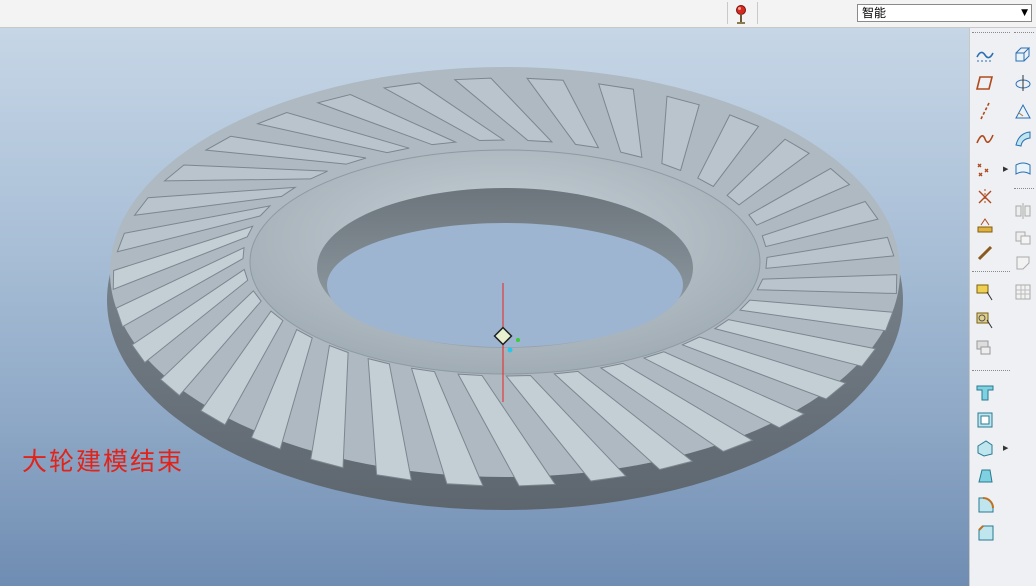  Describe the element at coordinates (1023, 83) in the screenshot. I see `revolve-icon` at that location.